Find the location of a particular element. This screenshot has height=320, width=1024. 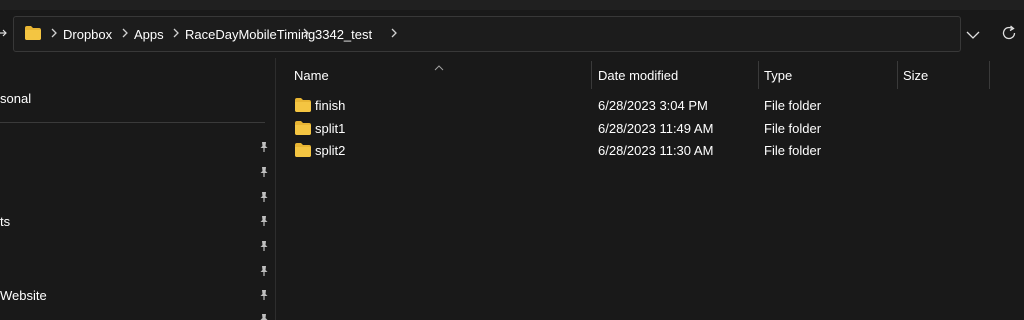

nav-item-documents: ts is located at coordinates (5, 221).